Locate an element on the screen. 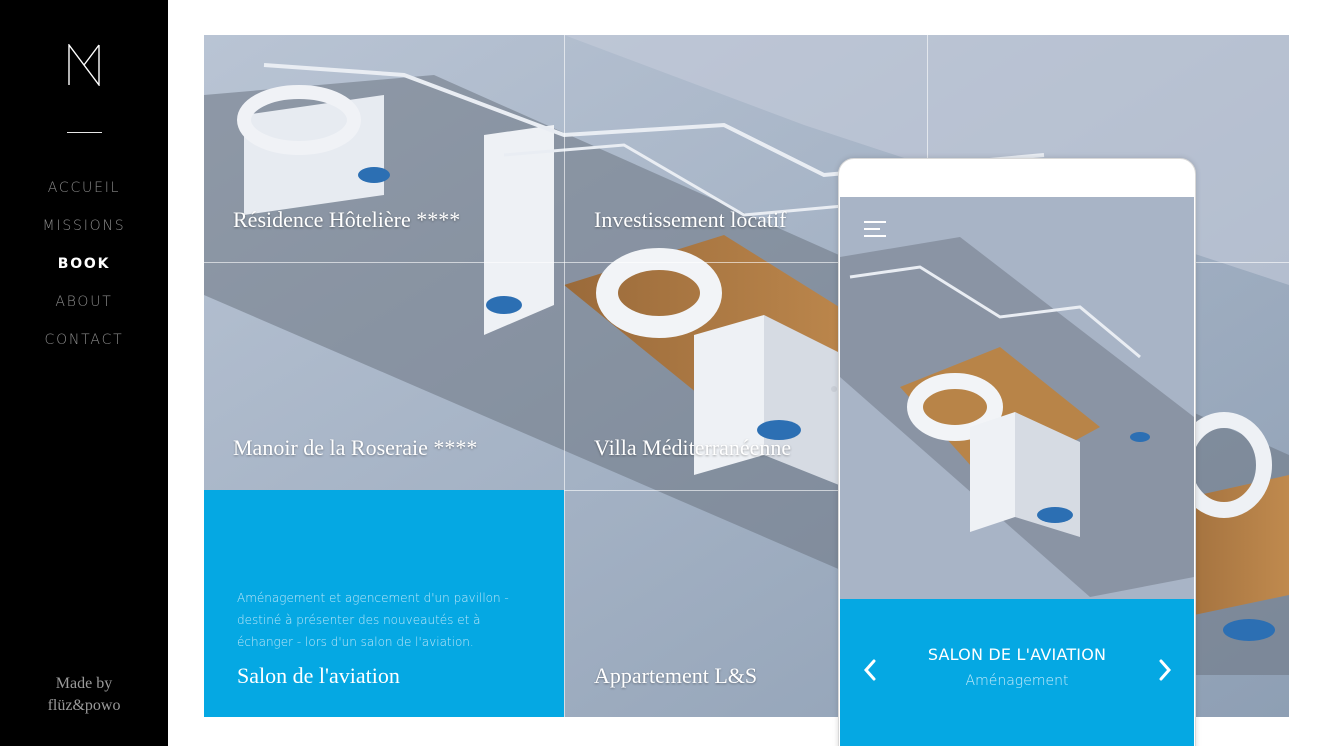  mobile-project-subtitle: Aménagement is located at coordinates (1017, 681).